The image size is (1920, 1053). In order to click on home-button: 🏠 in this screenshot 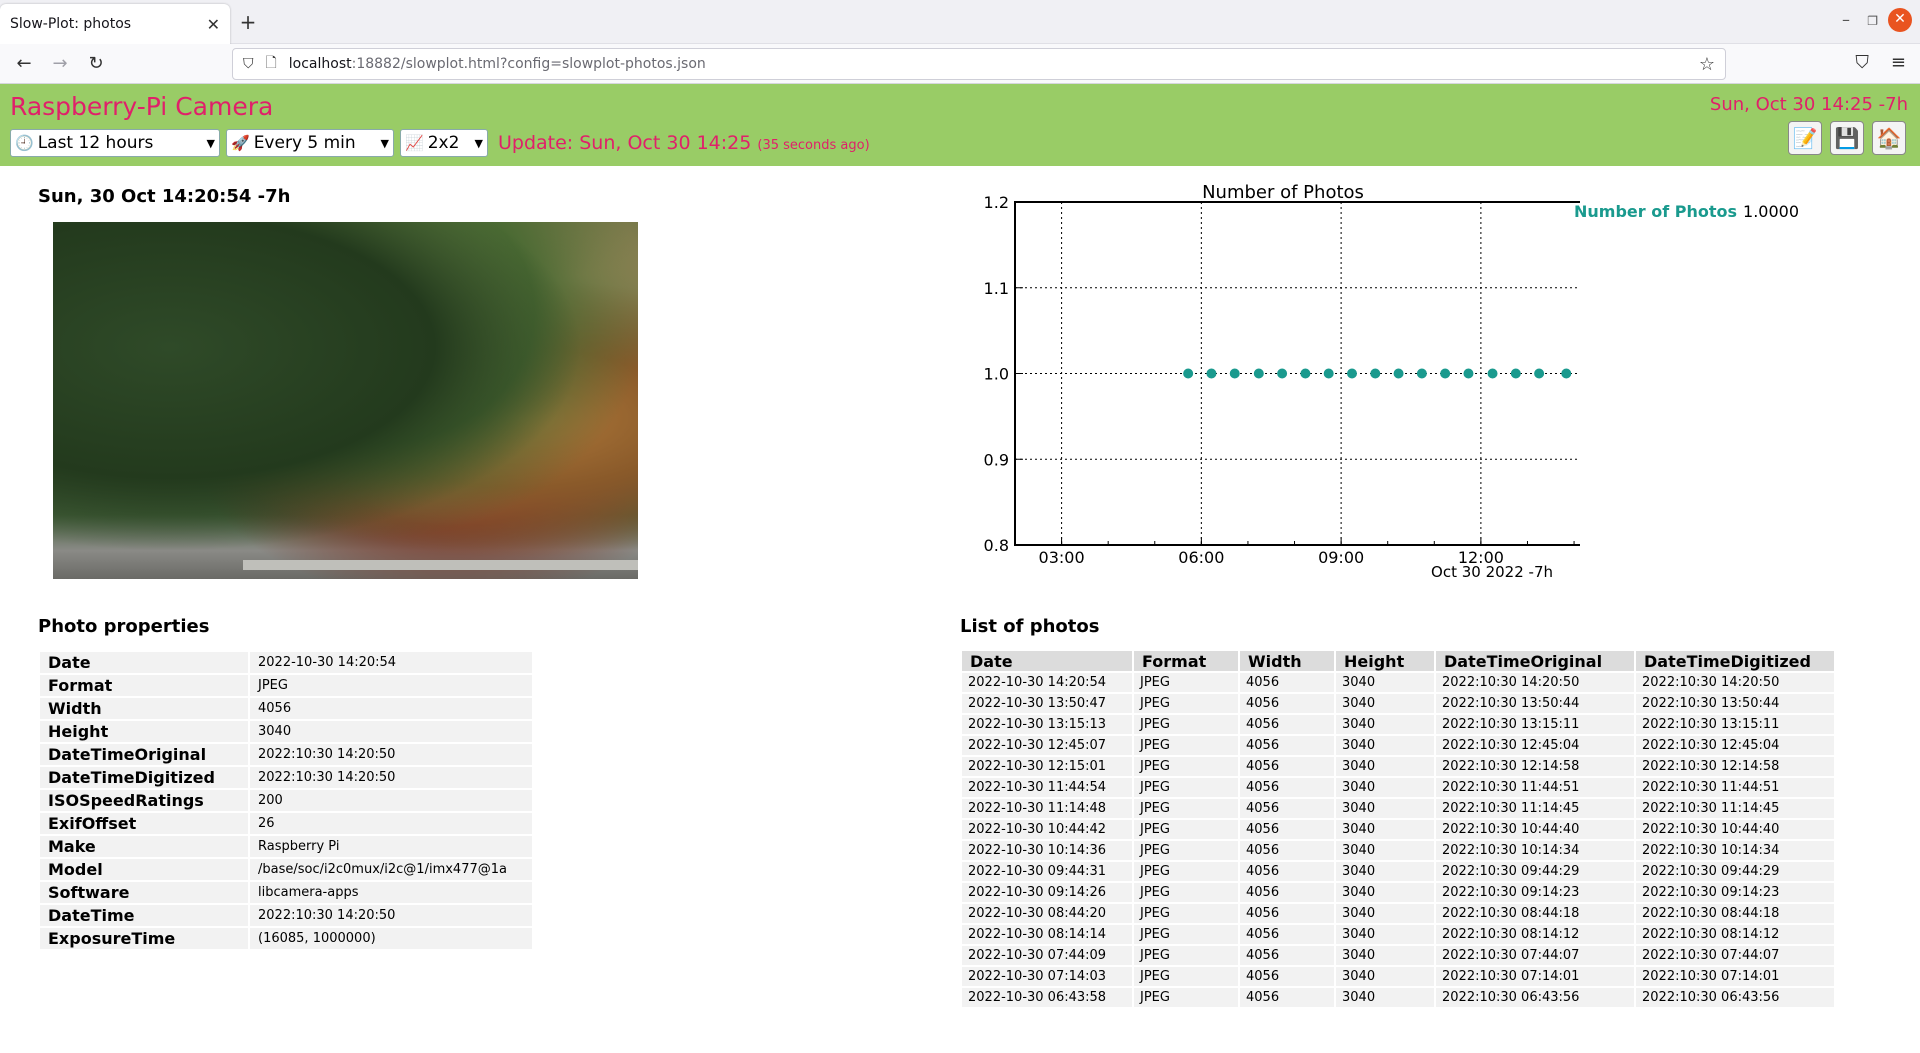, I will do `click(1889, 138)`.